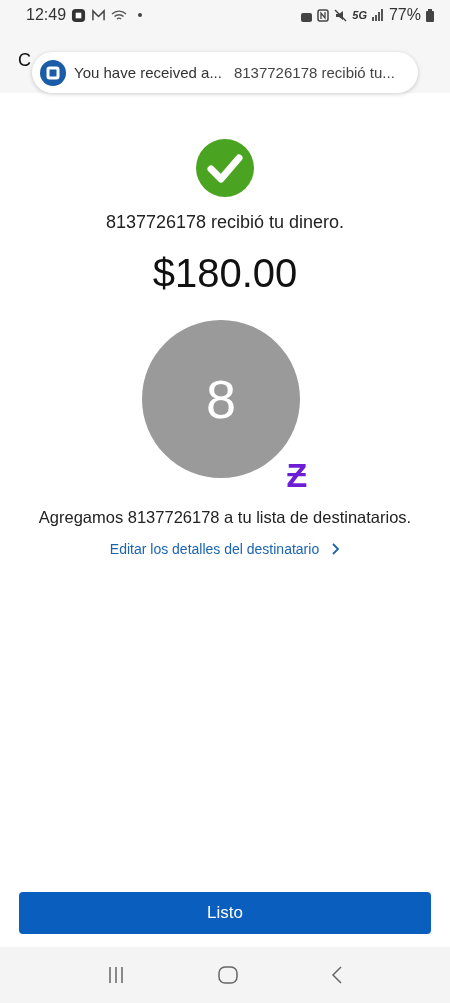 The width and height of the screenshot is (450, 1003). Describe the element at coordinates (140, 15) in the screenshot. I see `notification-dot-icon` at that location.